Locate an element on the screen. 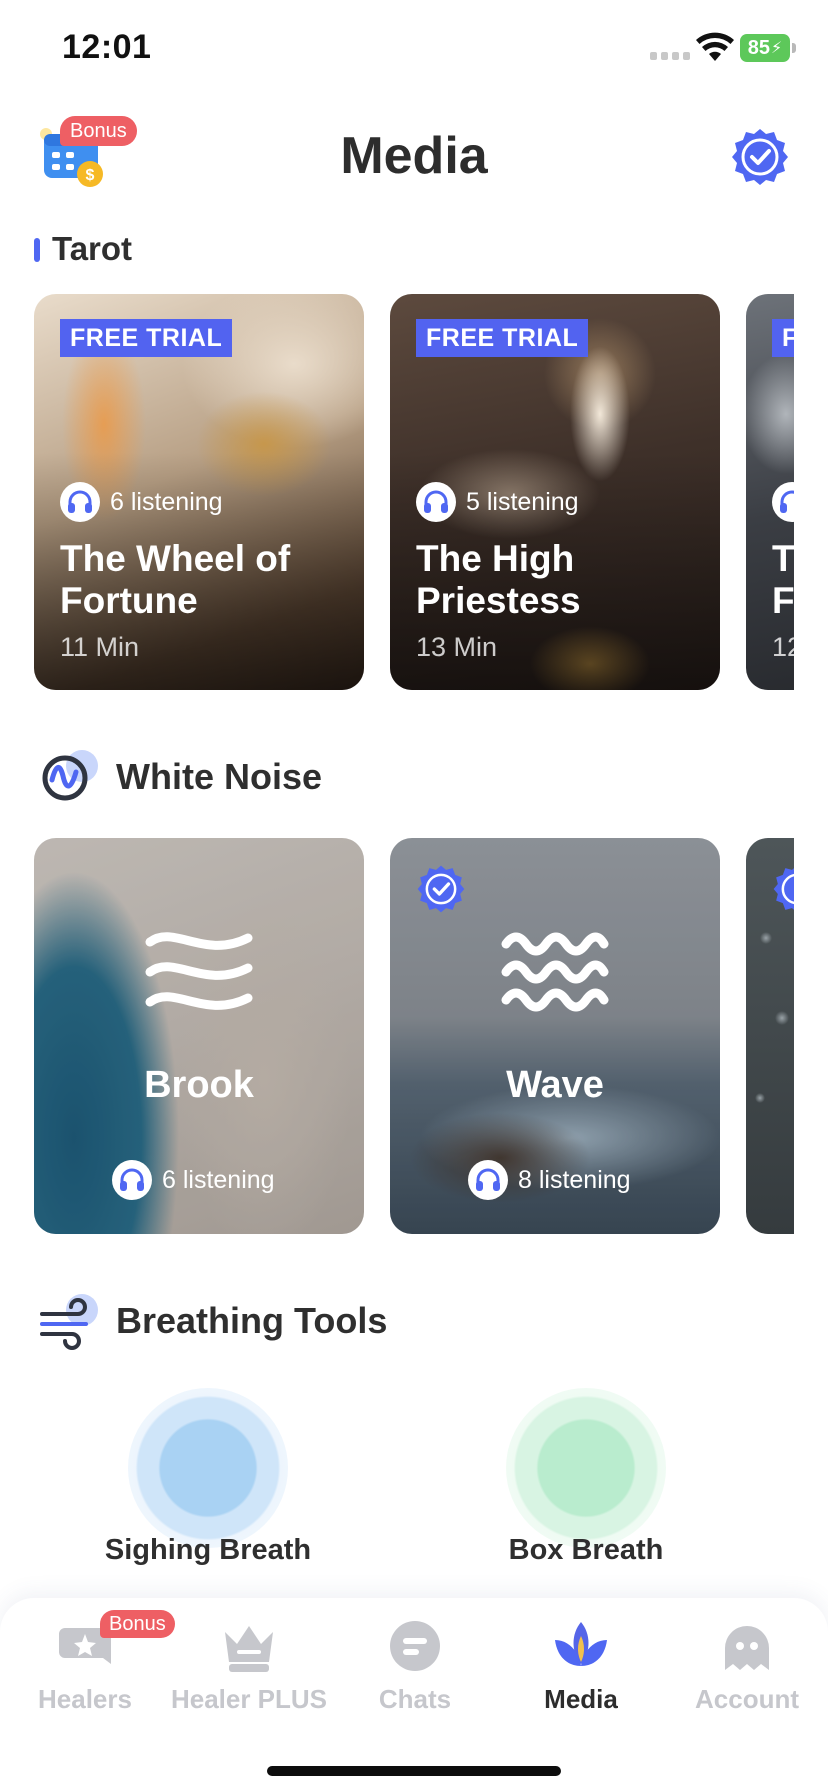  status-time: 12:01 is located at coordinates (107, 47).